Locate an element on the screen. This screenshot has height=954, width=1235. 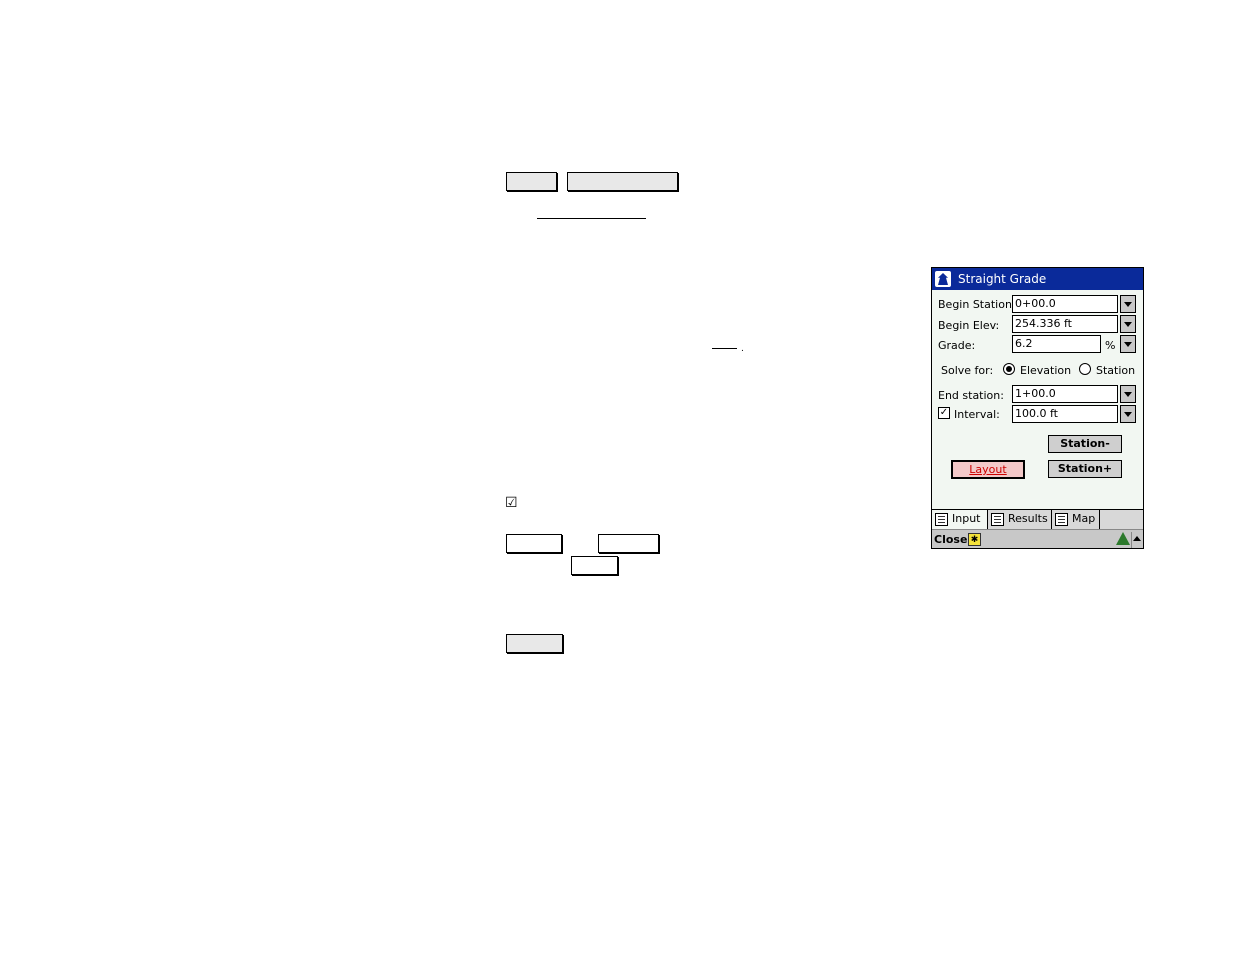
solve-for-elevation-radio is located at coordinates (1009, 369).